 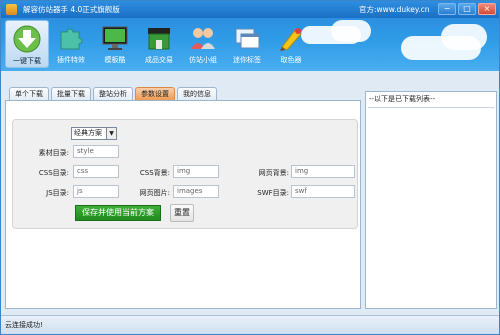 What do you see at coordinates (447, 9) in the screenshot?
I see `minimize-button: −` at bounding box center [447, 9].